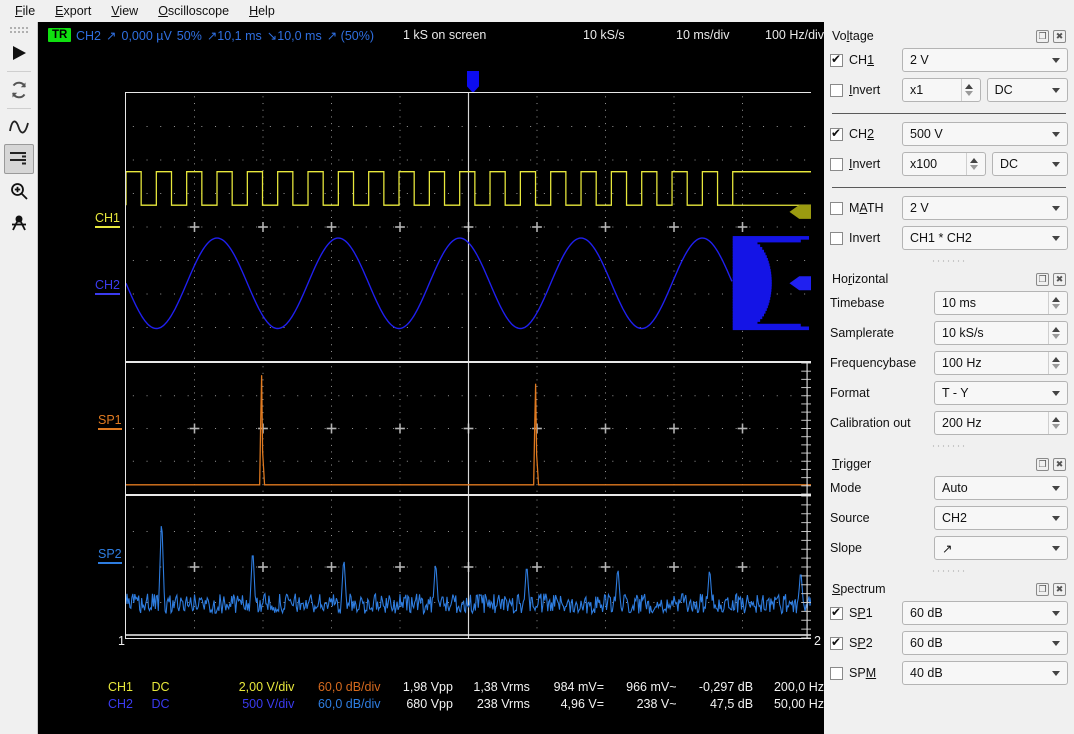 The height and width of the screenshot is (734, 1074). What do you see at coordinates (468, 567) in the screenshot?
I see `spectrum2-pane` at bounding box center [468, 567].